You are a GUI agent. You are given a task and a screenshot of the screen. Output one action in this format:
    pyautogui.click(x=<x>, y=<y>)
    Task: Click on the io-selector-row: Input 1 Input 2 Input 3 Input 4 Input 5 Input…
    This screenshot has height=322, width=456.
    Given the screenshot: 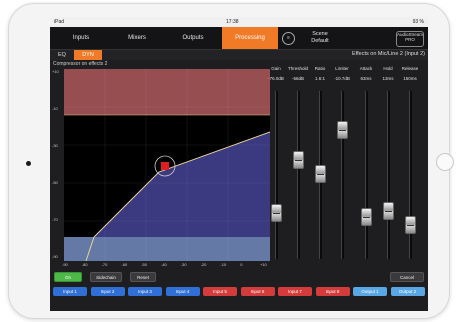 What is the action you would take?
    pyautogui.click(x=239, y=292)
    